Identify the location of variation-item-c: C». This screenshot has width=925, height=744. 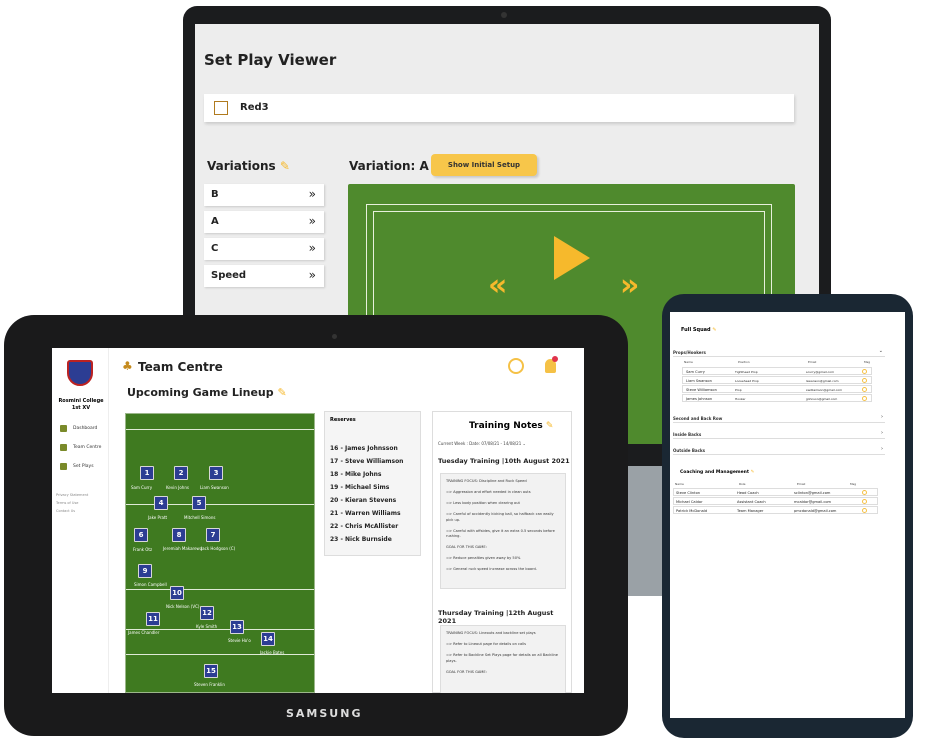
(264, 249).